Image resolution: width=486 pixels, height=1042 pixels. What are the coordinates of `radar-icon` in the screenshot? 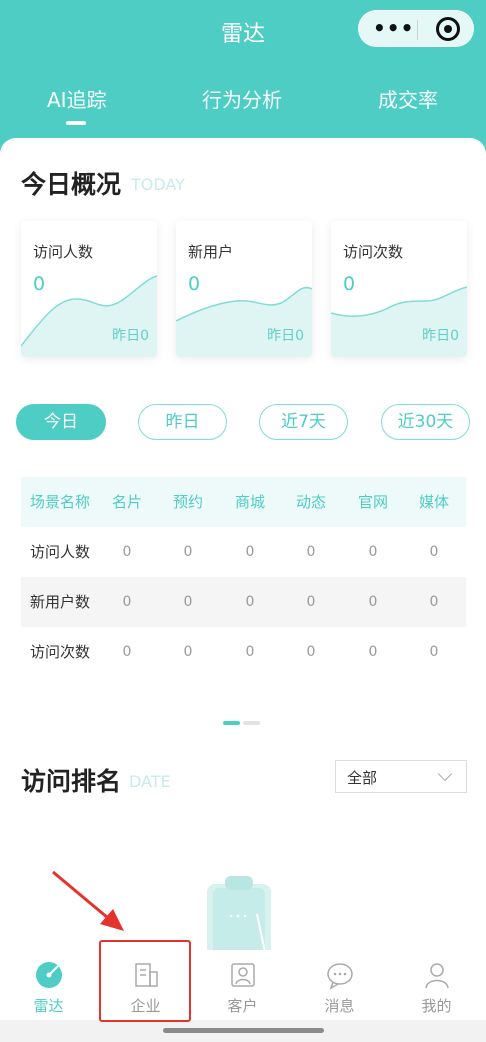 It's located at (49, 975).